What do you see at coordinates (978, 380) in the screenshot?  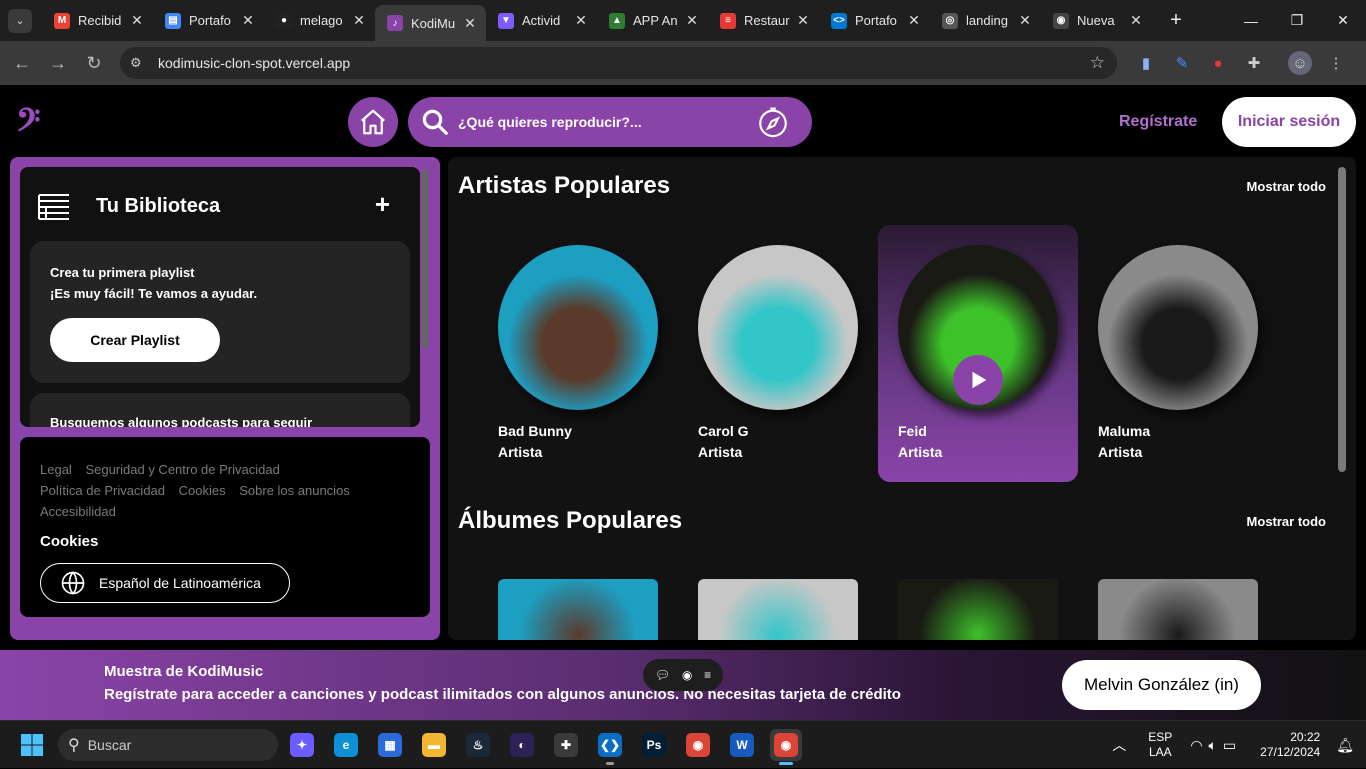 I see `play-button` at bounding box center [978, 380].